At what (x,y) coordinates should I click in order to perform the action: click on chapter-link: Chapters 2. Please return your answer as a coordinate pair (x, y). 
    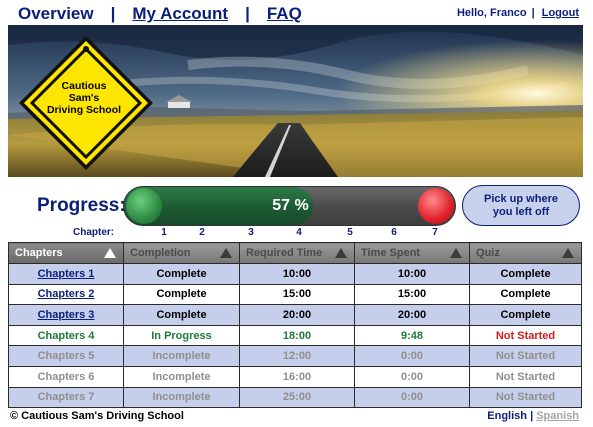
    Looking at the image, I should click on (66, 294).